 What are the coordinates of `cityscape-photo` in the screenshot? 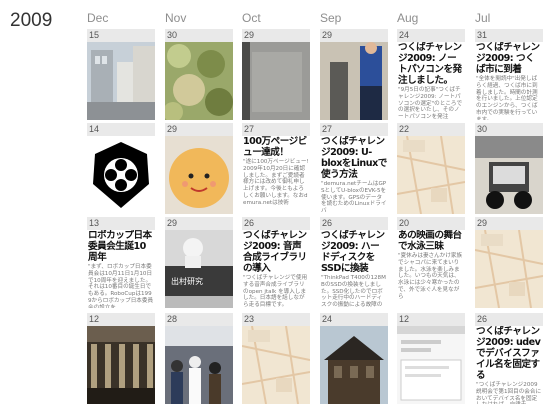 It's located at (121, 81).